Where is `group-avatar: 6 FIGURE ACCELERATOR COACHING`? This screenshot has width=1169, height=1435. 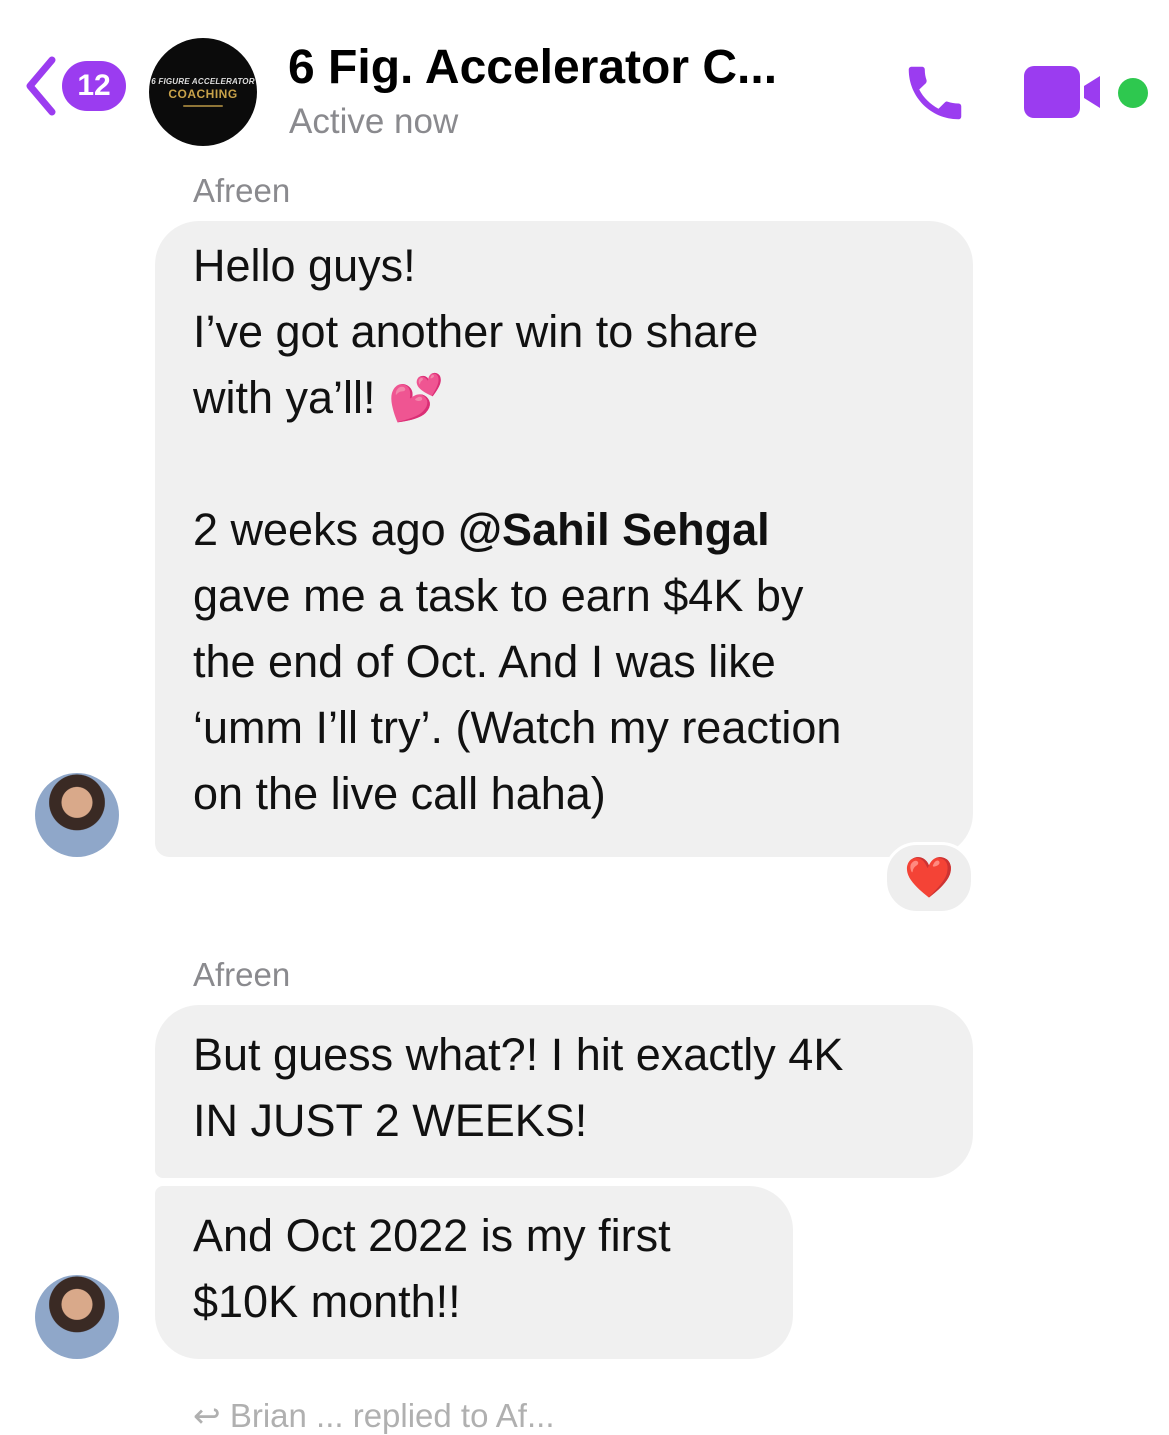 group-avatar: 6 FIGURE ACCELERATOR COACHING is located at coordinates (203, 92).